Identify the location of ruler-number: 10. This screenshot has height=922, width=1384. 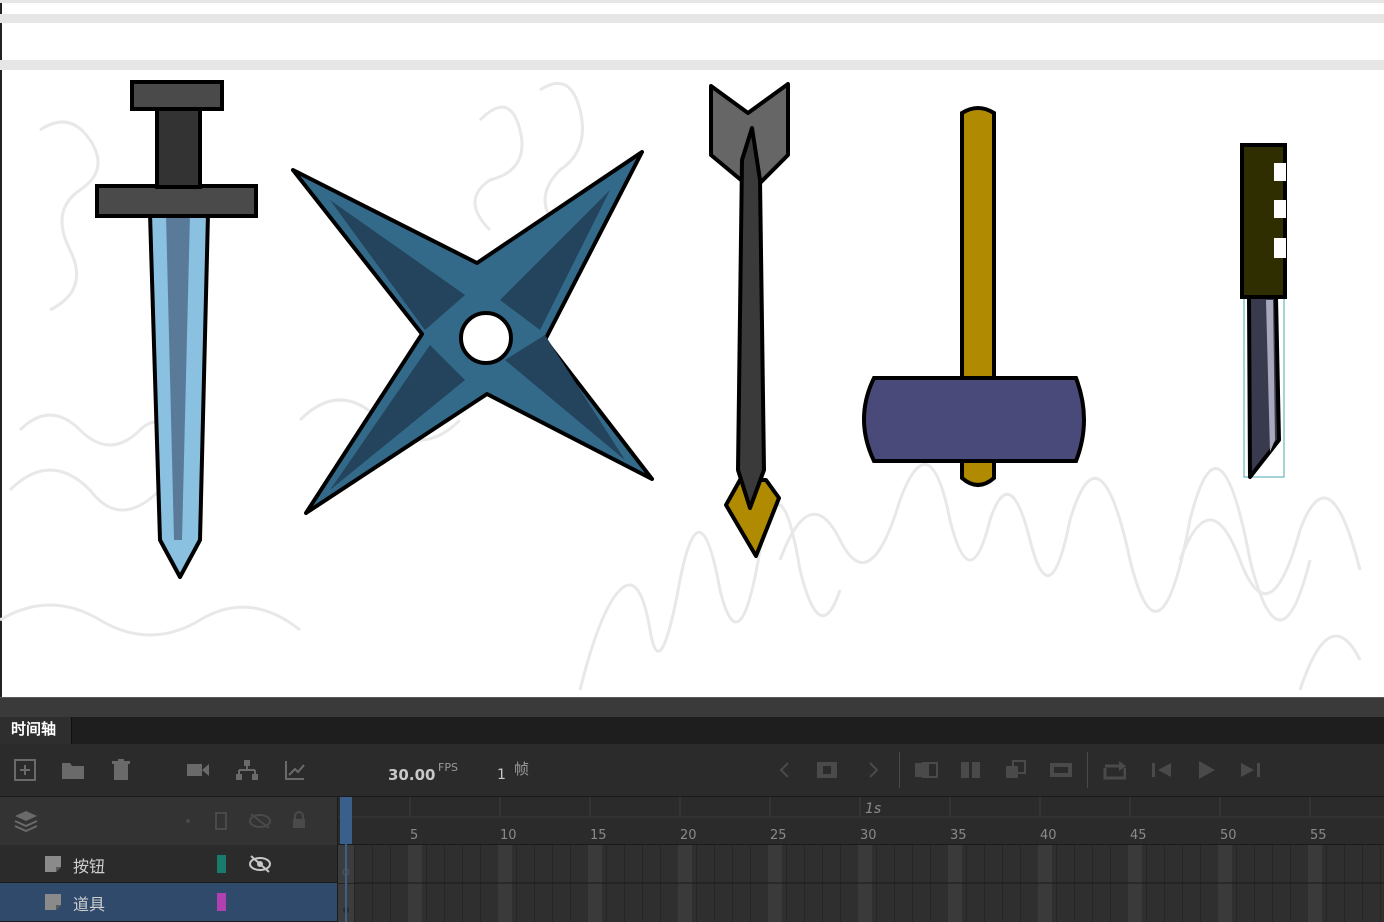
(508, 835).